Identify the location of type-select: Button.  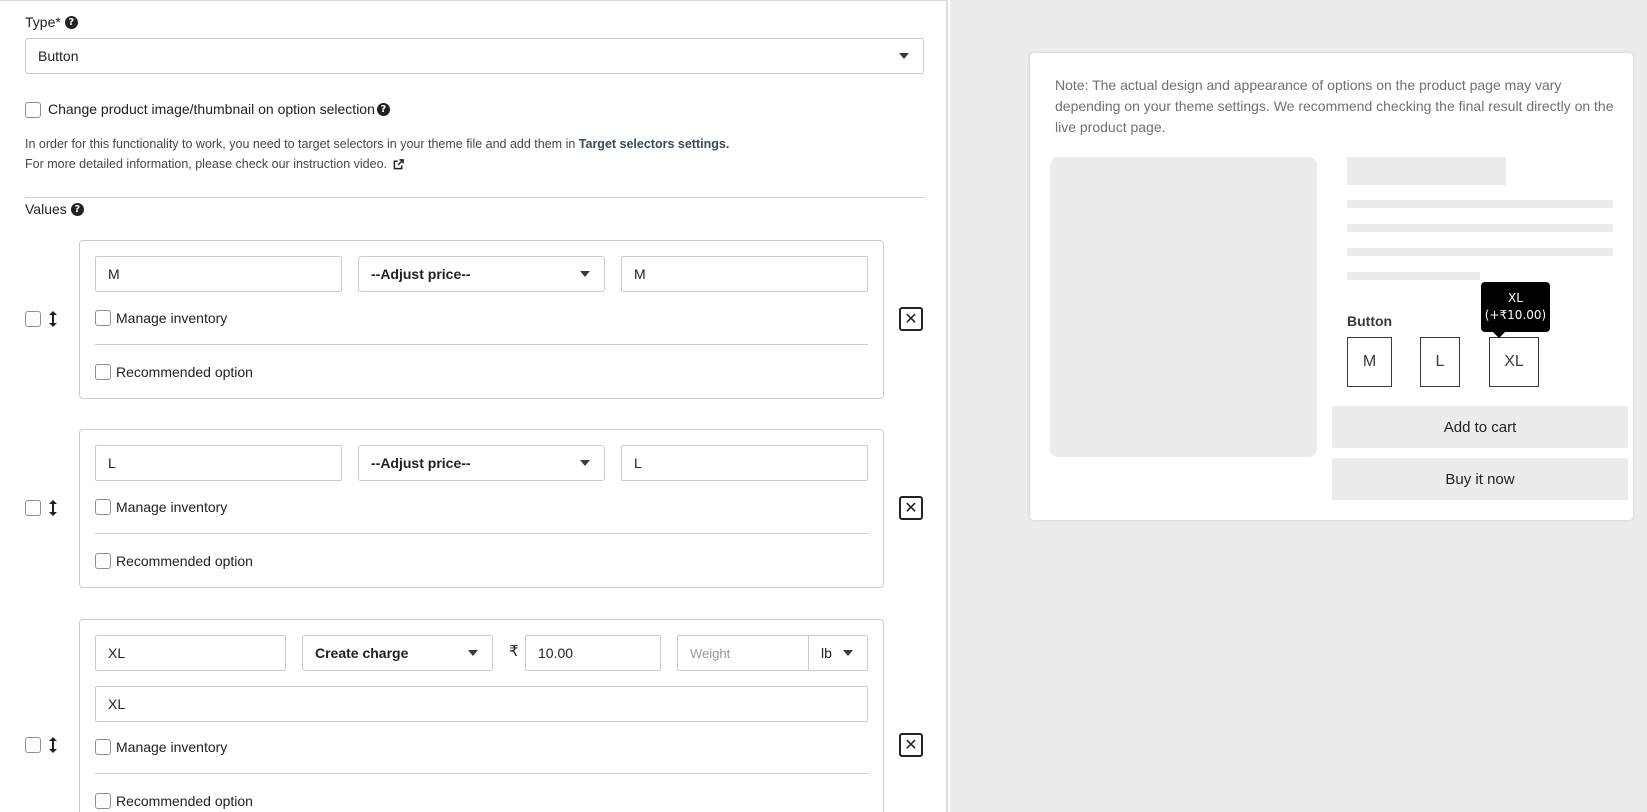
(474, 56).